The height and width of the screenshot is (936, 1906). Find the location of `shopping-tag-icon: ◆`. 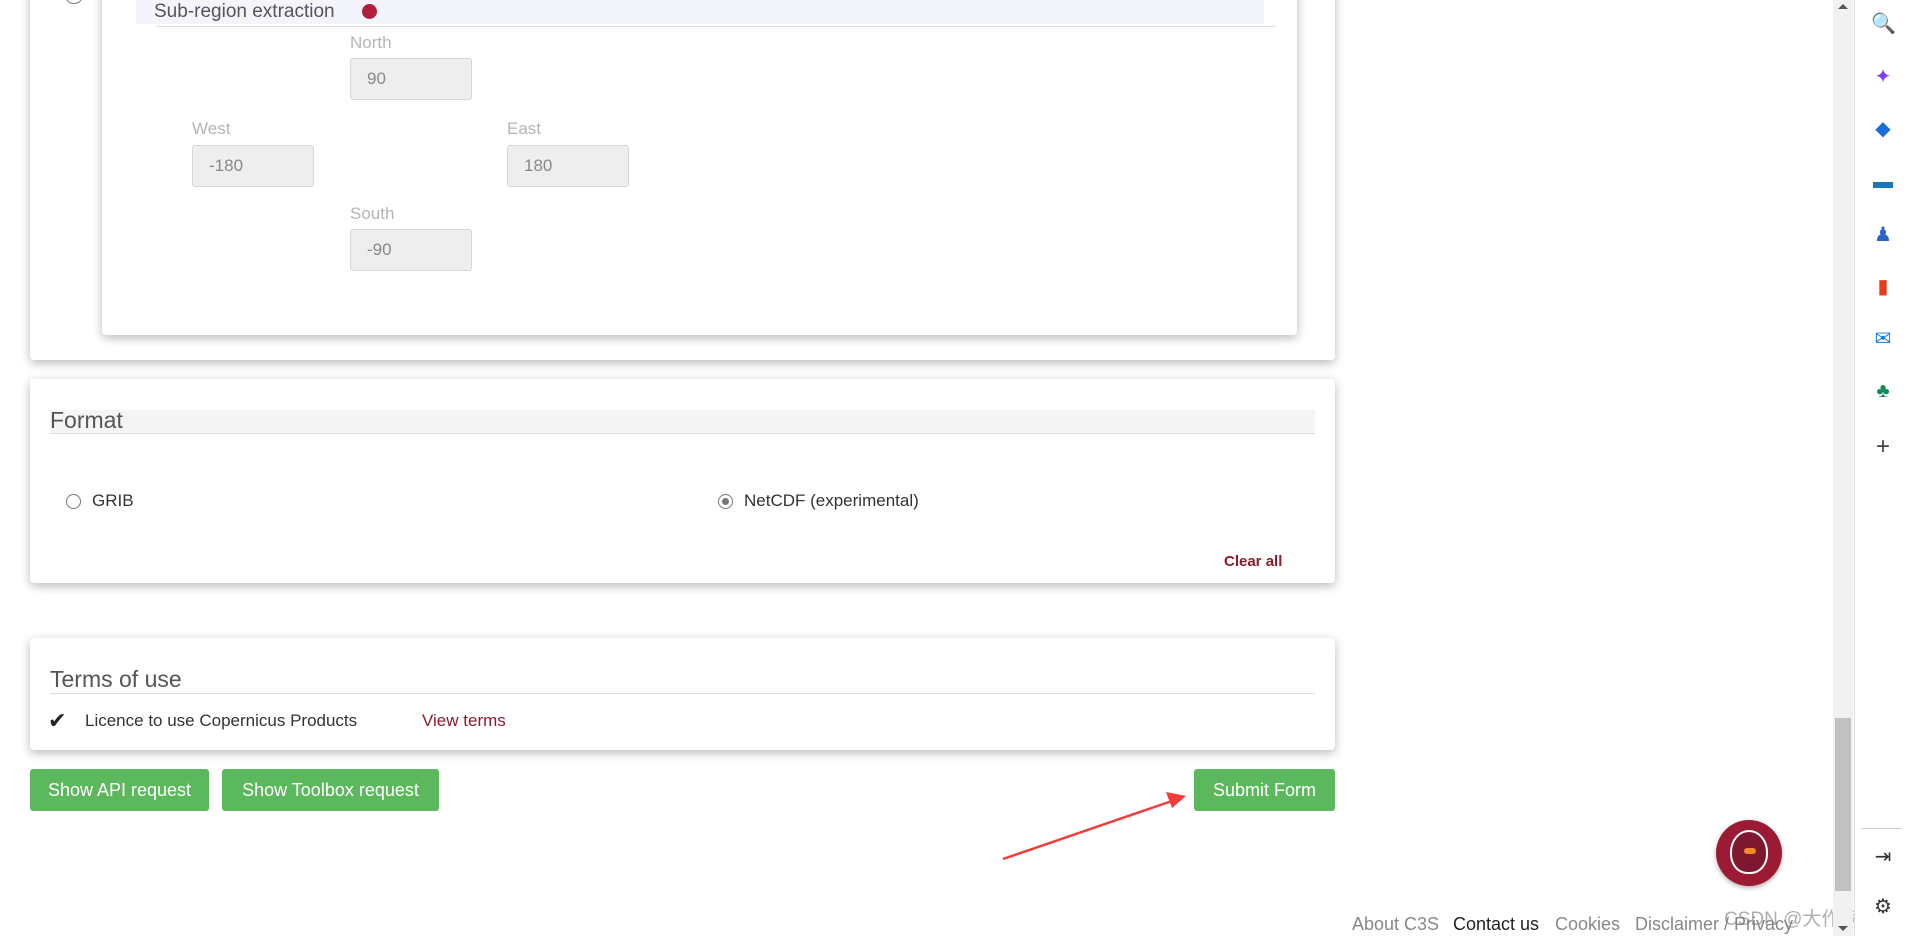

shopping-tag-icon: ◆ is located at coordinates (1883, 129).